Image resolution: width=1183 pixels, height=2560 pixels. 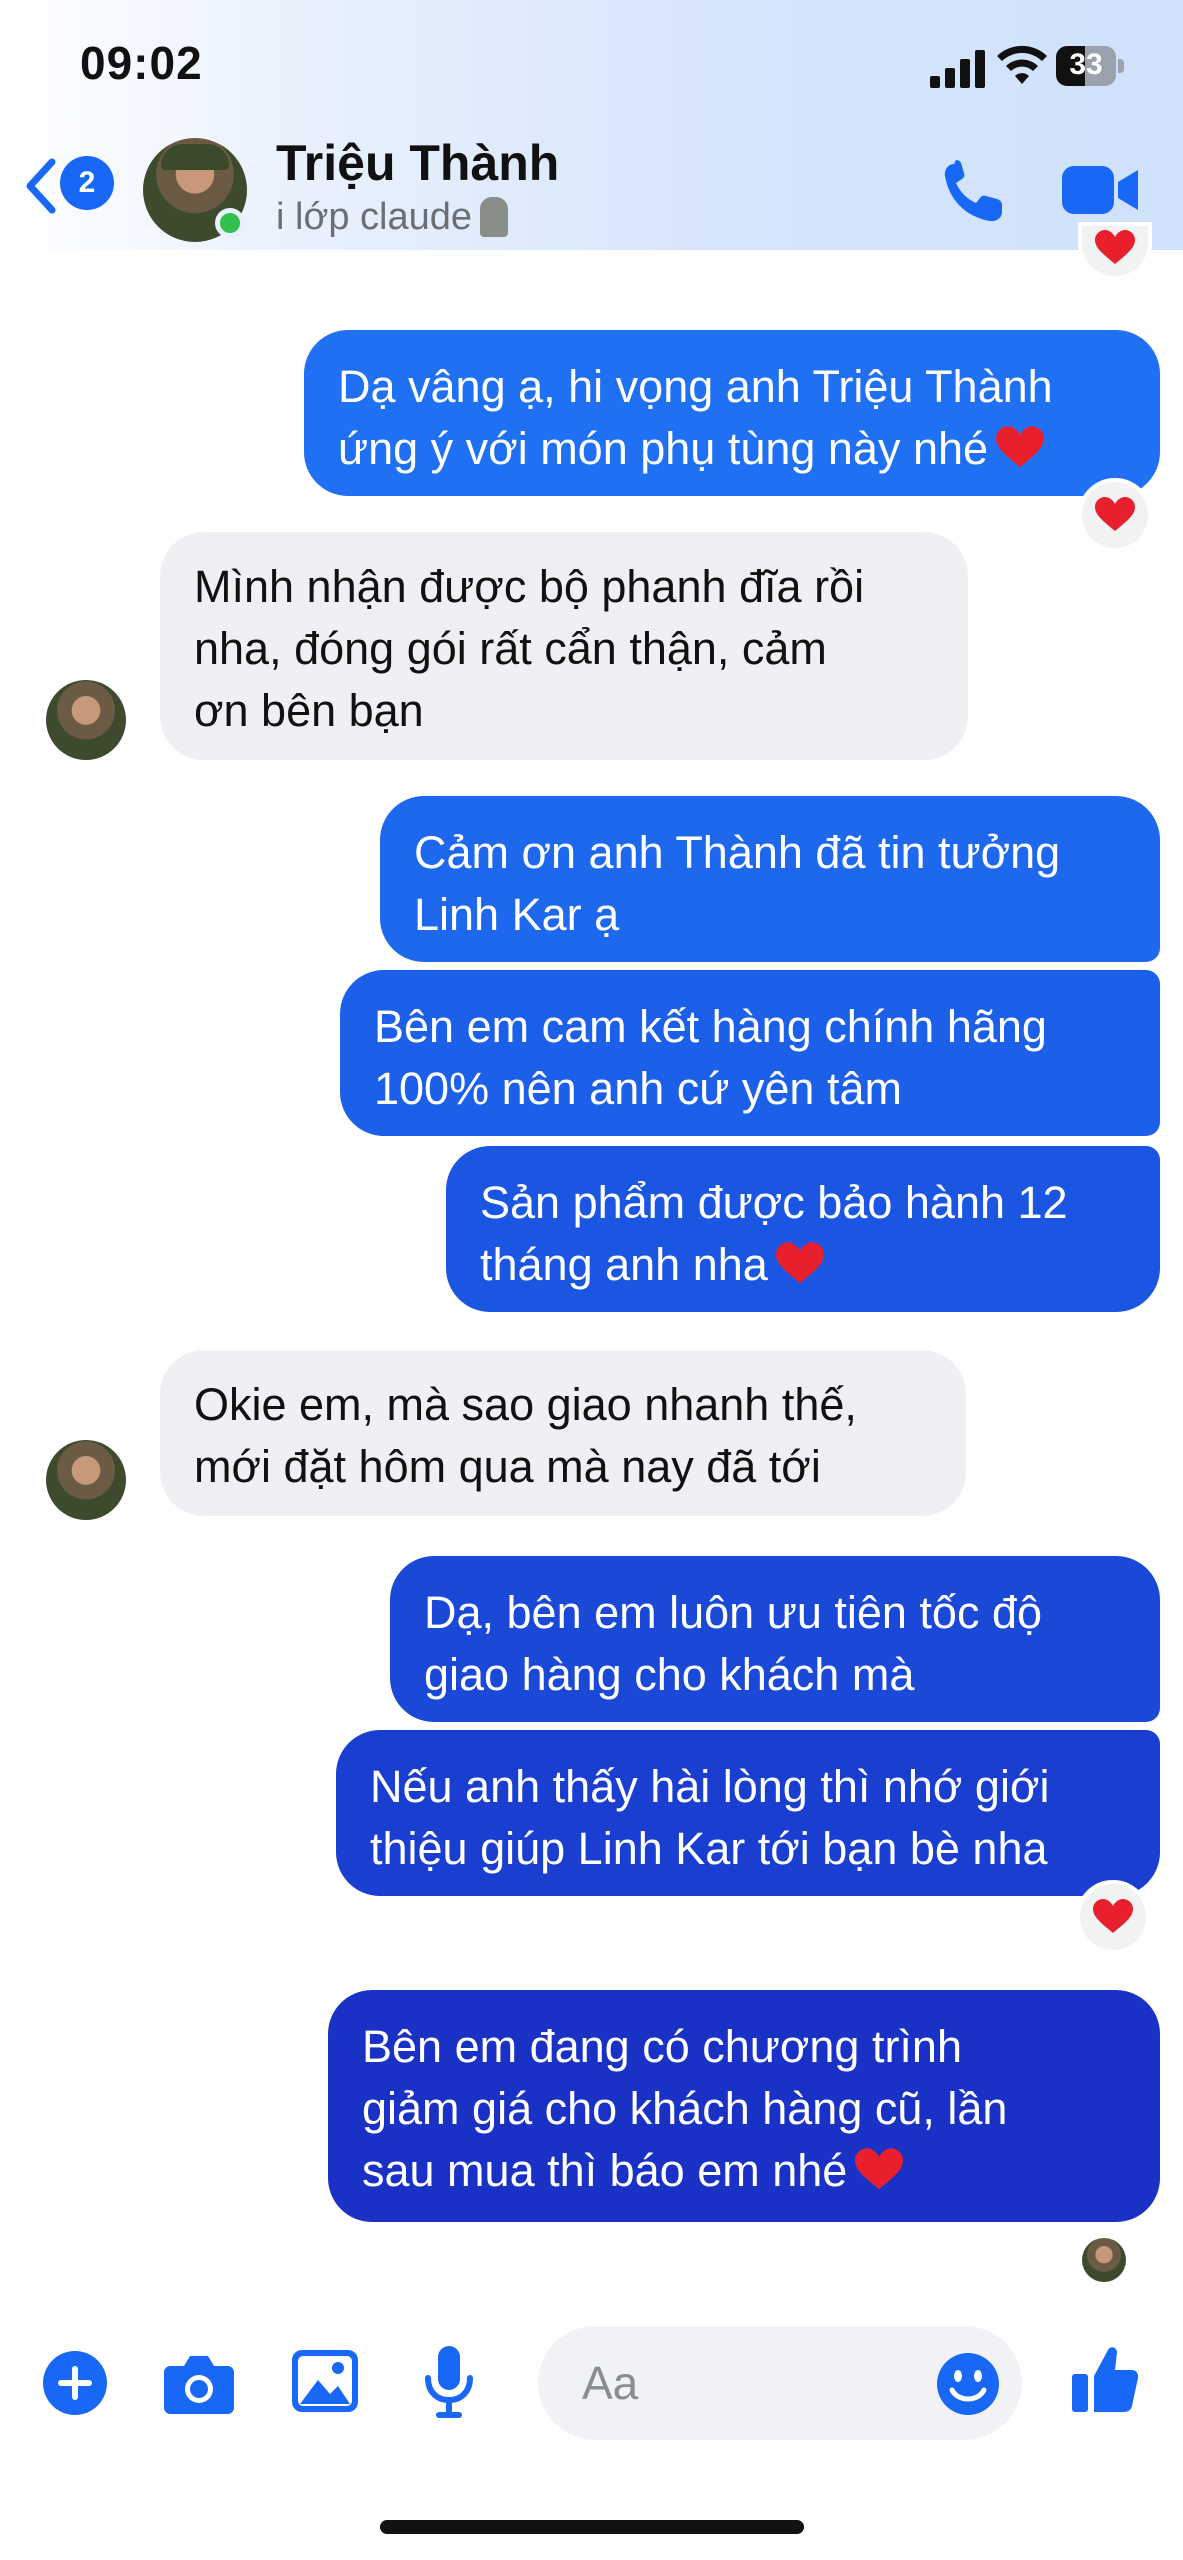 I want to click on plus-icon, so click(x=75, y=2383).